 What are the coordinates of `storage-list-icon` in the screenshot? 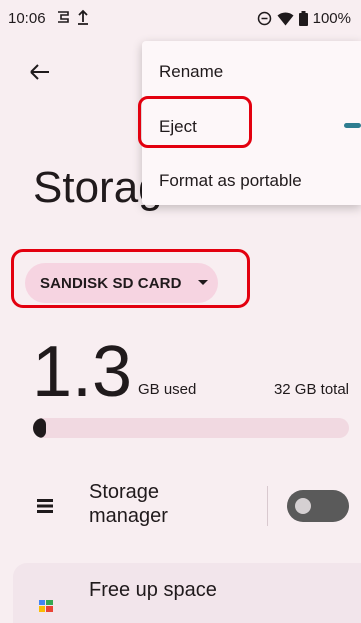 It's located at (45, 508).